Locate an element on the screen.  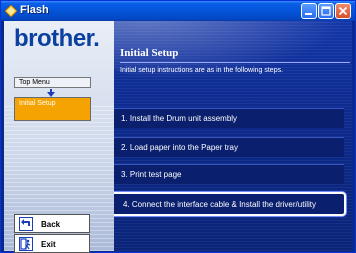
maximize-icon is located at coordinates (326, 11).